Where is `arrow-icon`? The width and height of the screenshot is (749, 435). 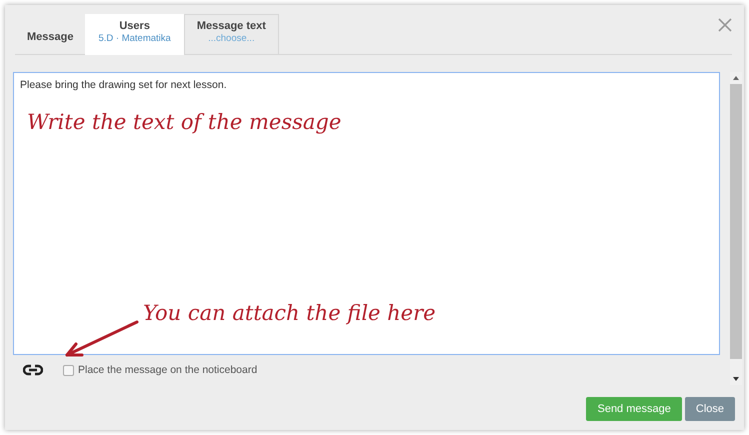
arrow-icon is located at coordinates (101, 339).